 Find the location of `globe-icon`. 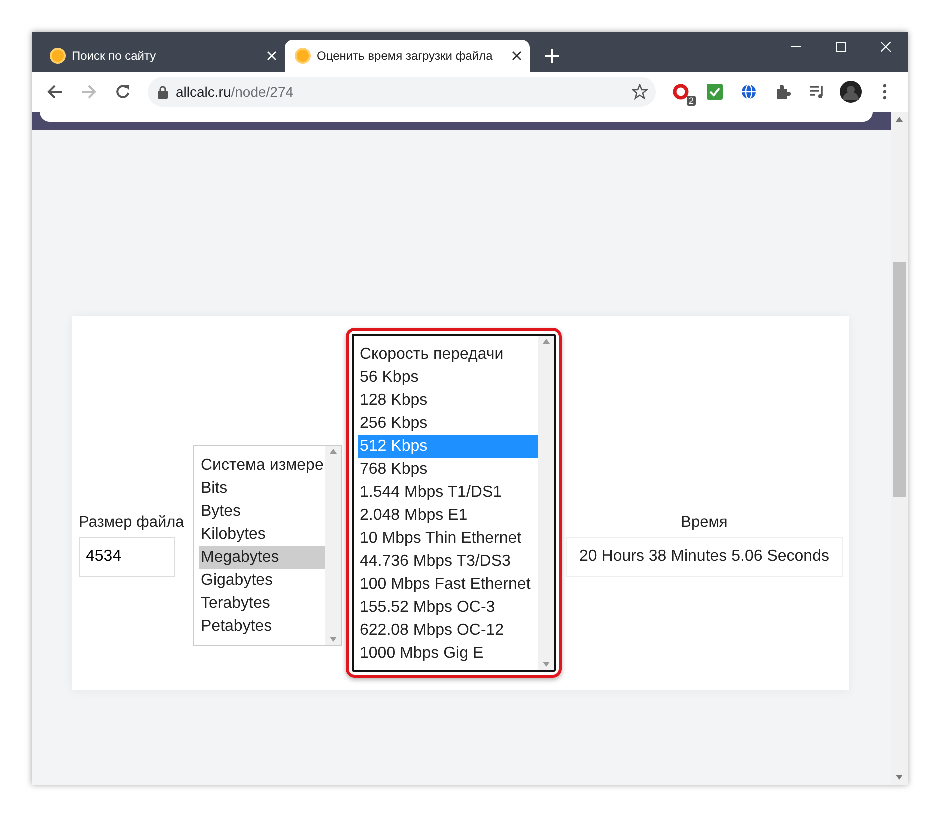

globe-icon is located at coordinates (749, 92).